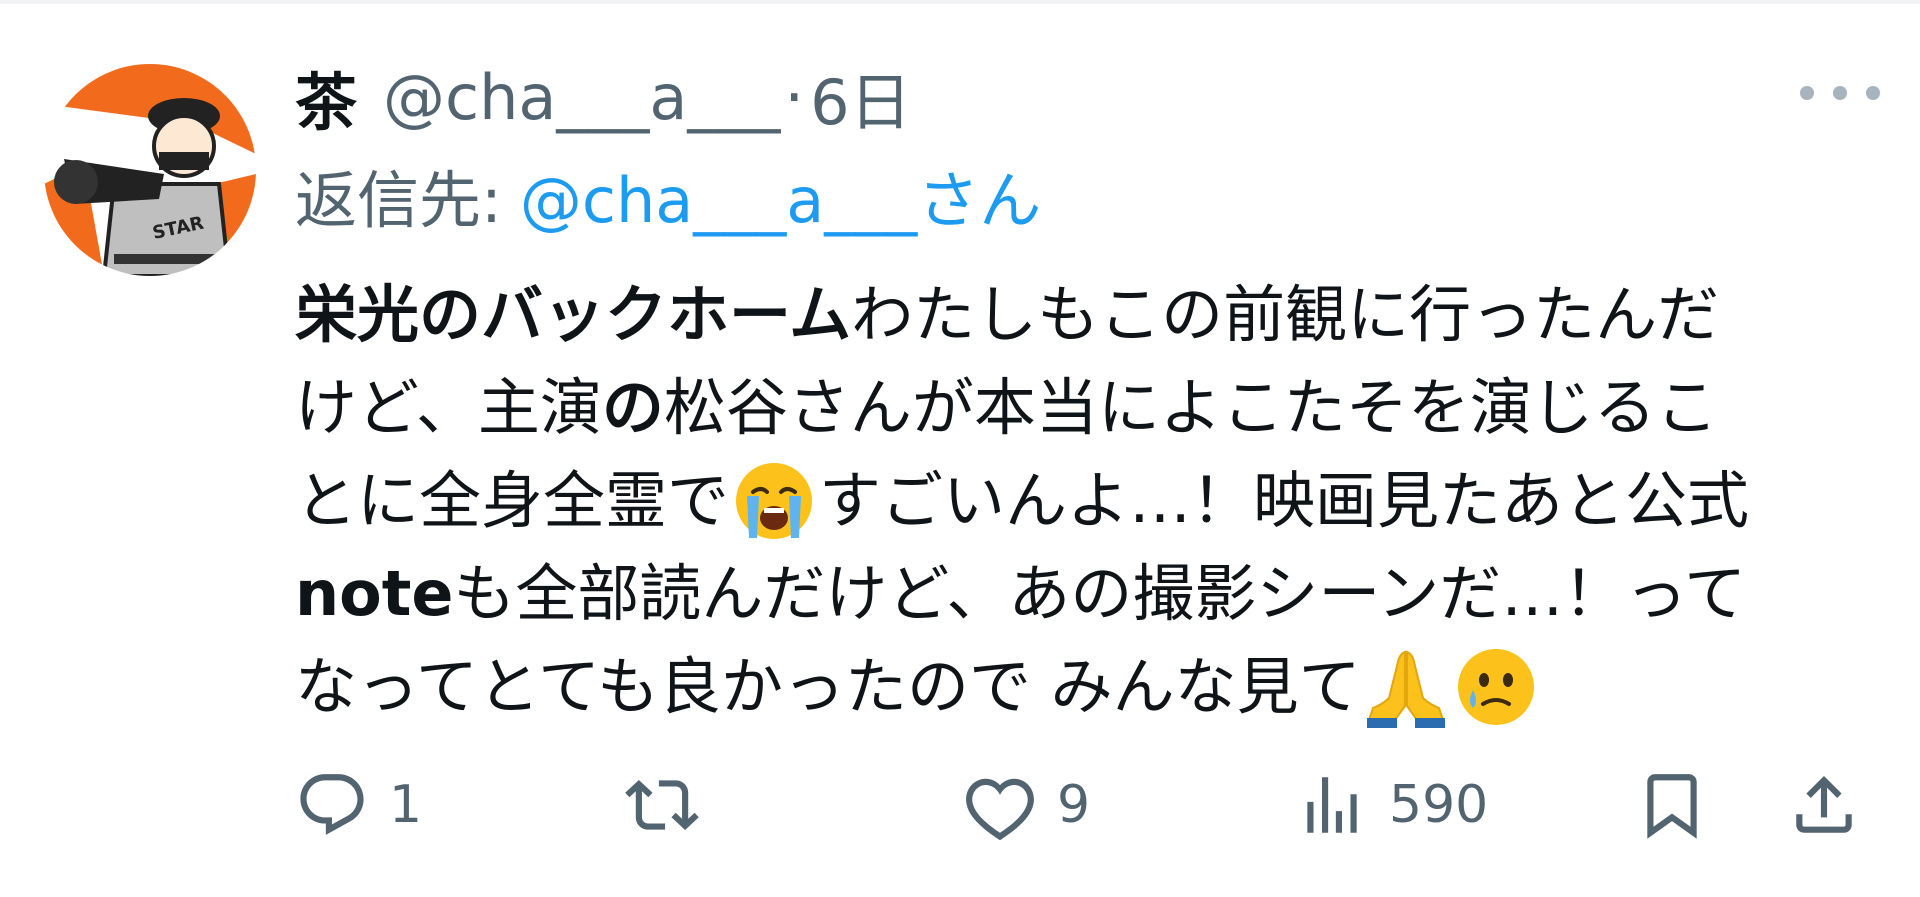  I want to click on timestamp: 6日, so click(860, 97).